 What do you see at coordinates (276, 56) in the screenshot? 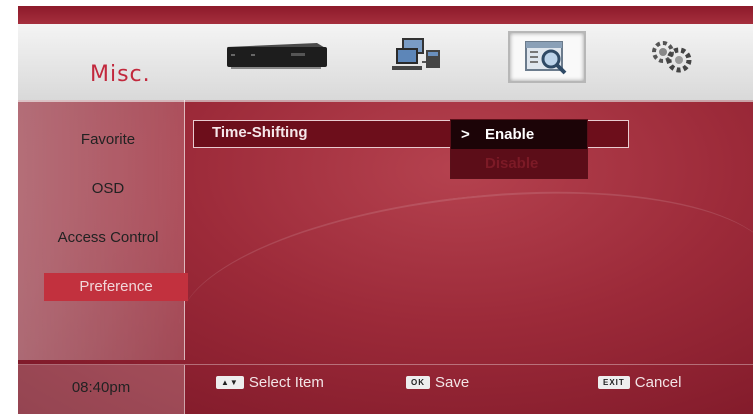
I see `set-top-box-icon` at bounding box center [276, 56].